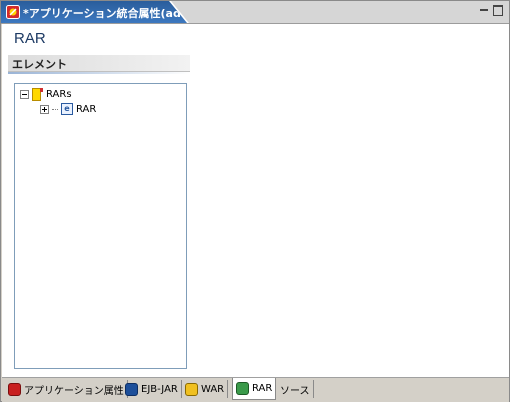  I want to click on tab-application-attributes: アプリケーション属性, so click(66, 389).